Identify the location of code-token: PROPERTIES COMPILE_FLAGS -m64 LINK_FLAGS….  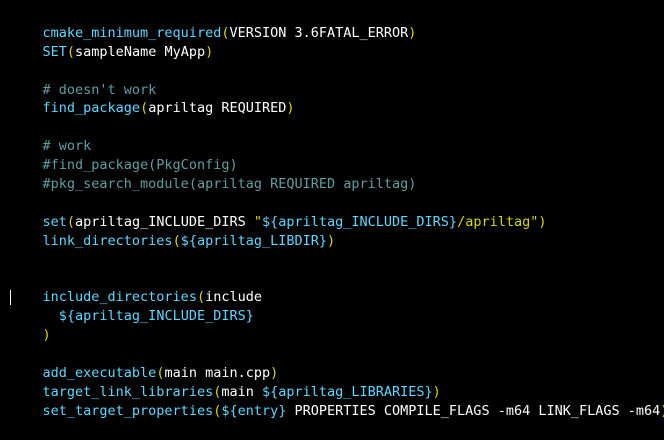
(473, 410).